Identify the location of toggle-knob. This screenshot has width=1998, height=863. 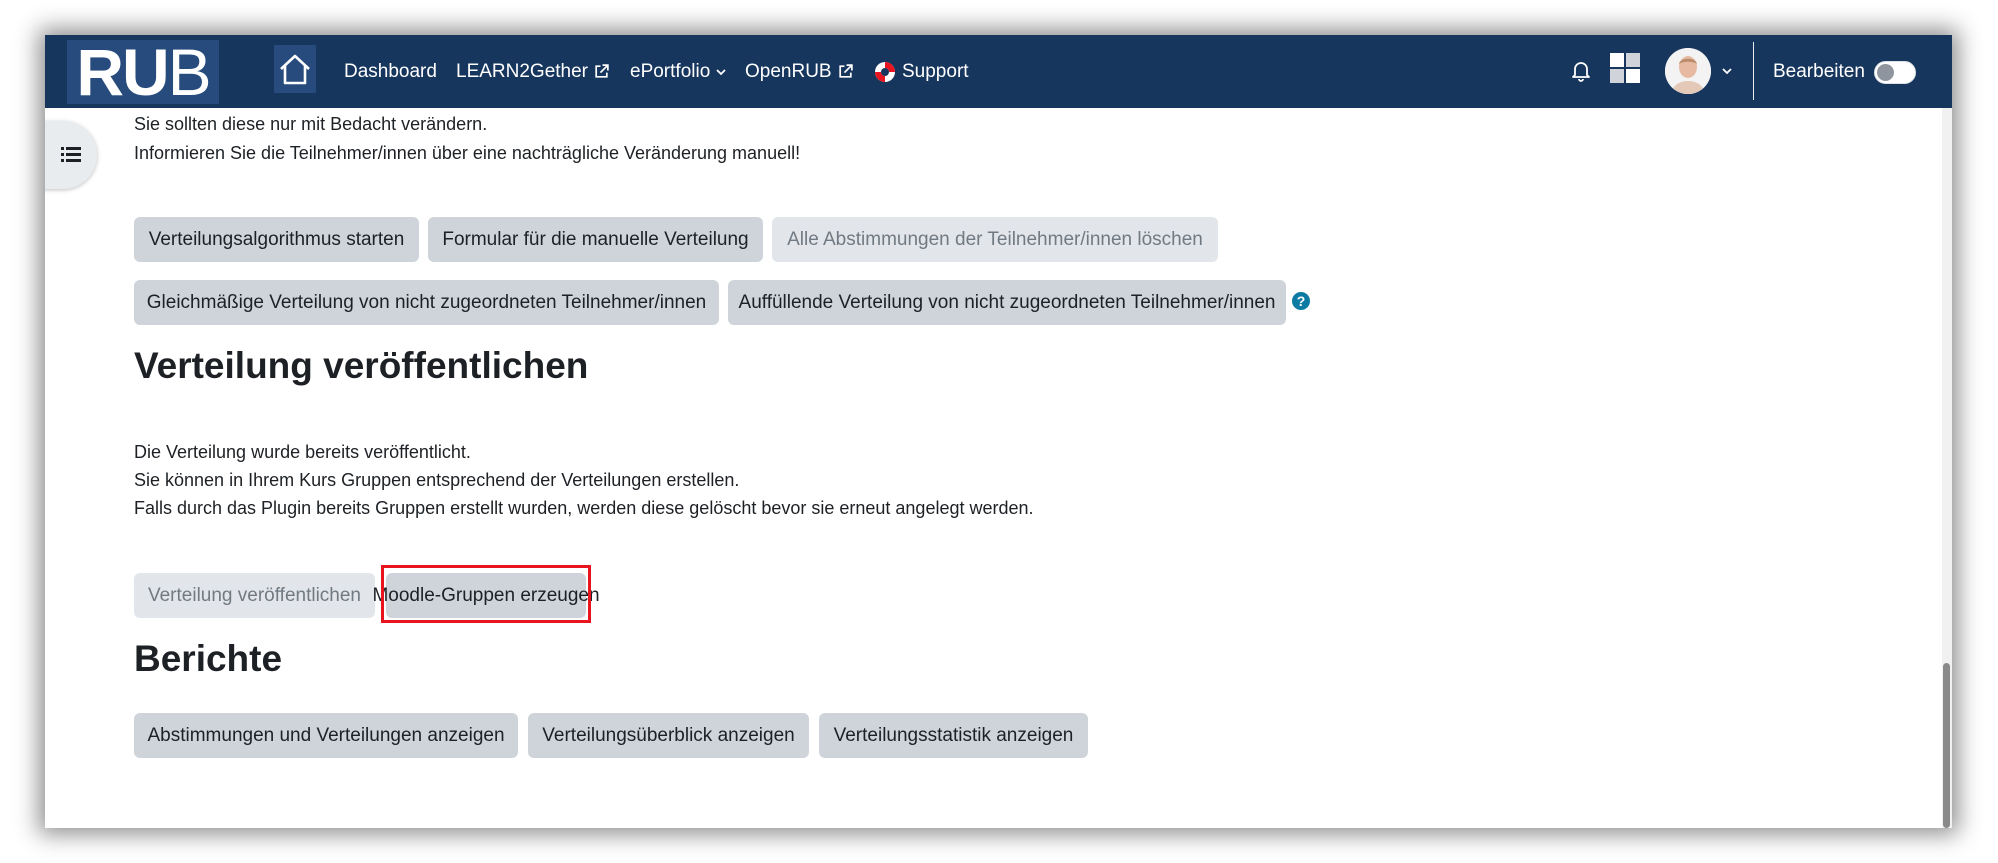
(1885, 72).